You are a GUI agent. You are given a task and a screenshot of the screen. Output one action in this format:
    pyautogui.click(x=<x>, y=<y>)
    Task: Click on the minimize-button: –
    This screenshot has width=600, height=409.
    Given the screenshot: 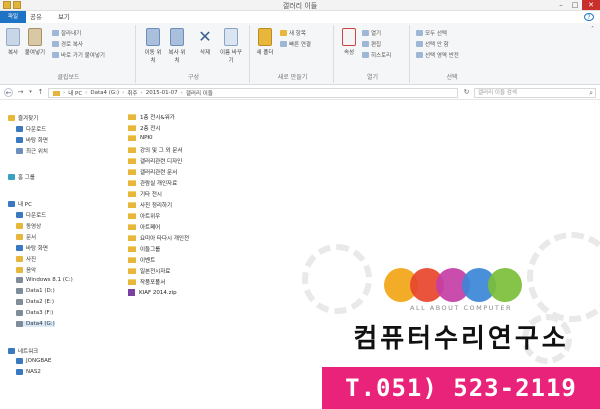 What is the action you would take?
    pyautogui.click(x=561, y=5)
    